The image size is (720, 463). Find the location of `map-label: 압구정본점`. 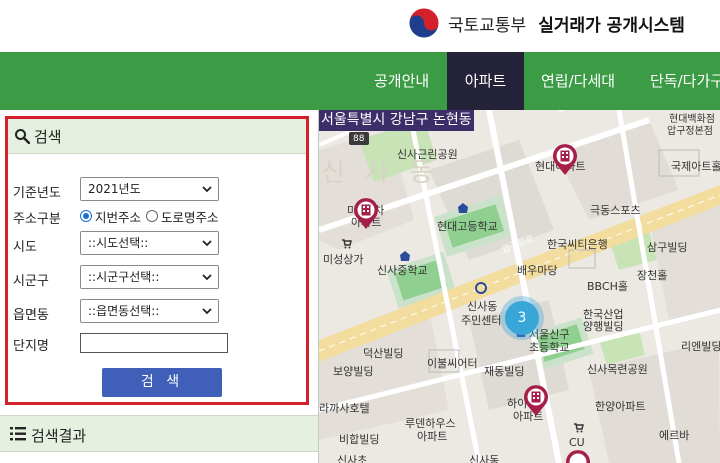

map-label: 압구정본점 is located at coordinates (690, 131).